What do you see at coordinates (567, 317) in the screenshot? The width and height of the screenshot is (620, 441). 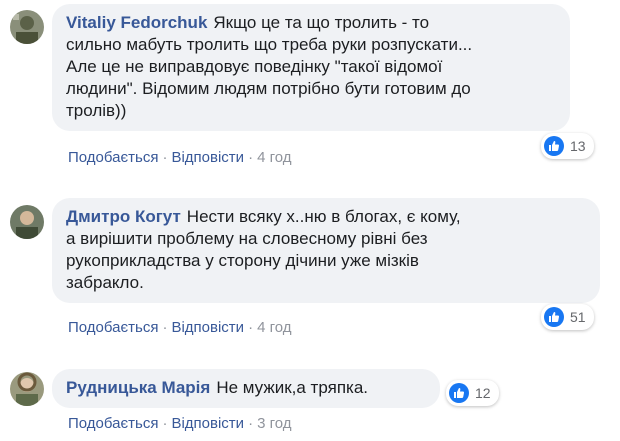 I see `reaction-count-badge: 51` at bounding box center [567, 317].